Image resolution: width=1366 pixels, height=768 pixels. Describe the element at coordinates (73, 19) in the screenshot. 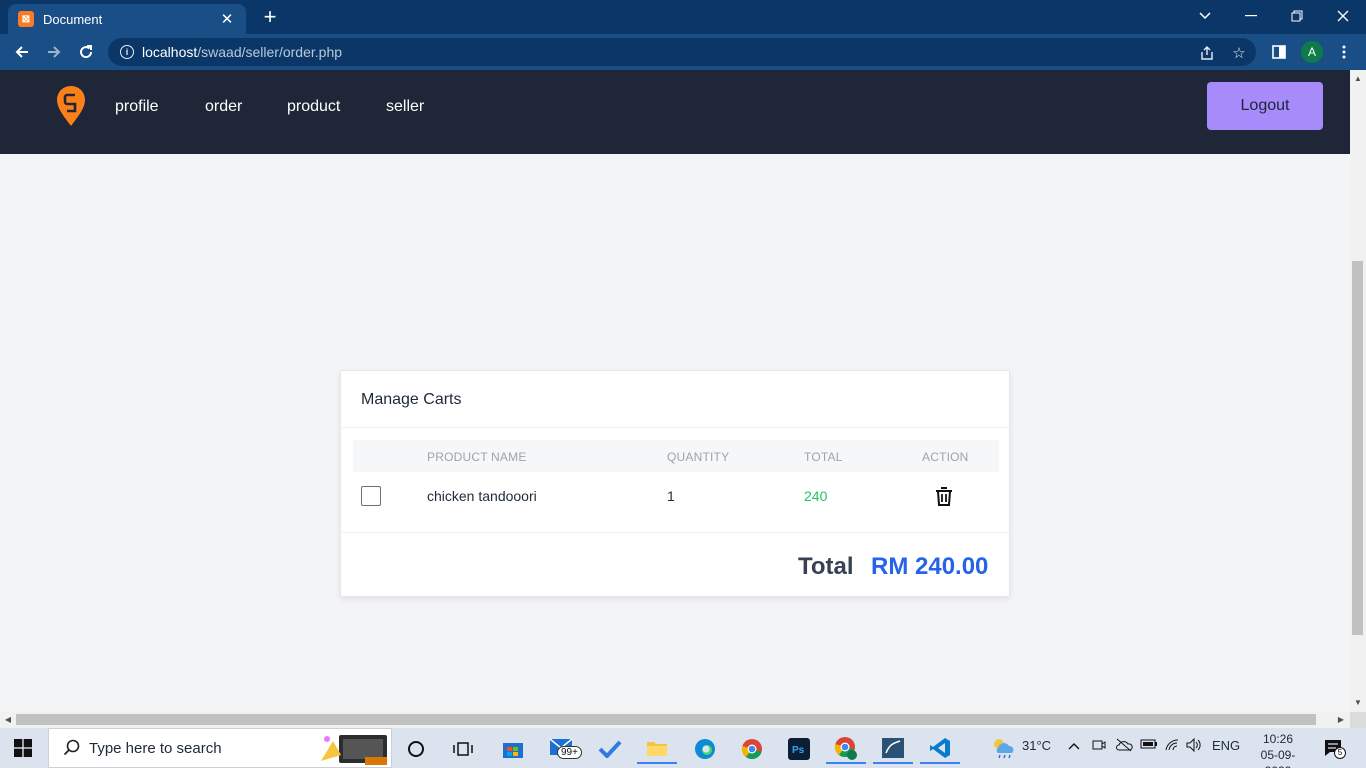

I see `tab-title: Document` at that location.